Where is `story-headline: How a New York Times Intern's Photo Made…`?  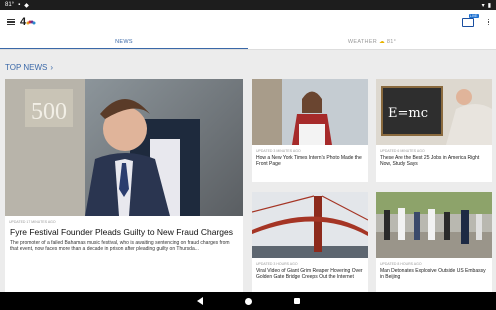 story-headline: How a New York Times Intern's Photo Made… is located at coordinates (309, 161).